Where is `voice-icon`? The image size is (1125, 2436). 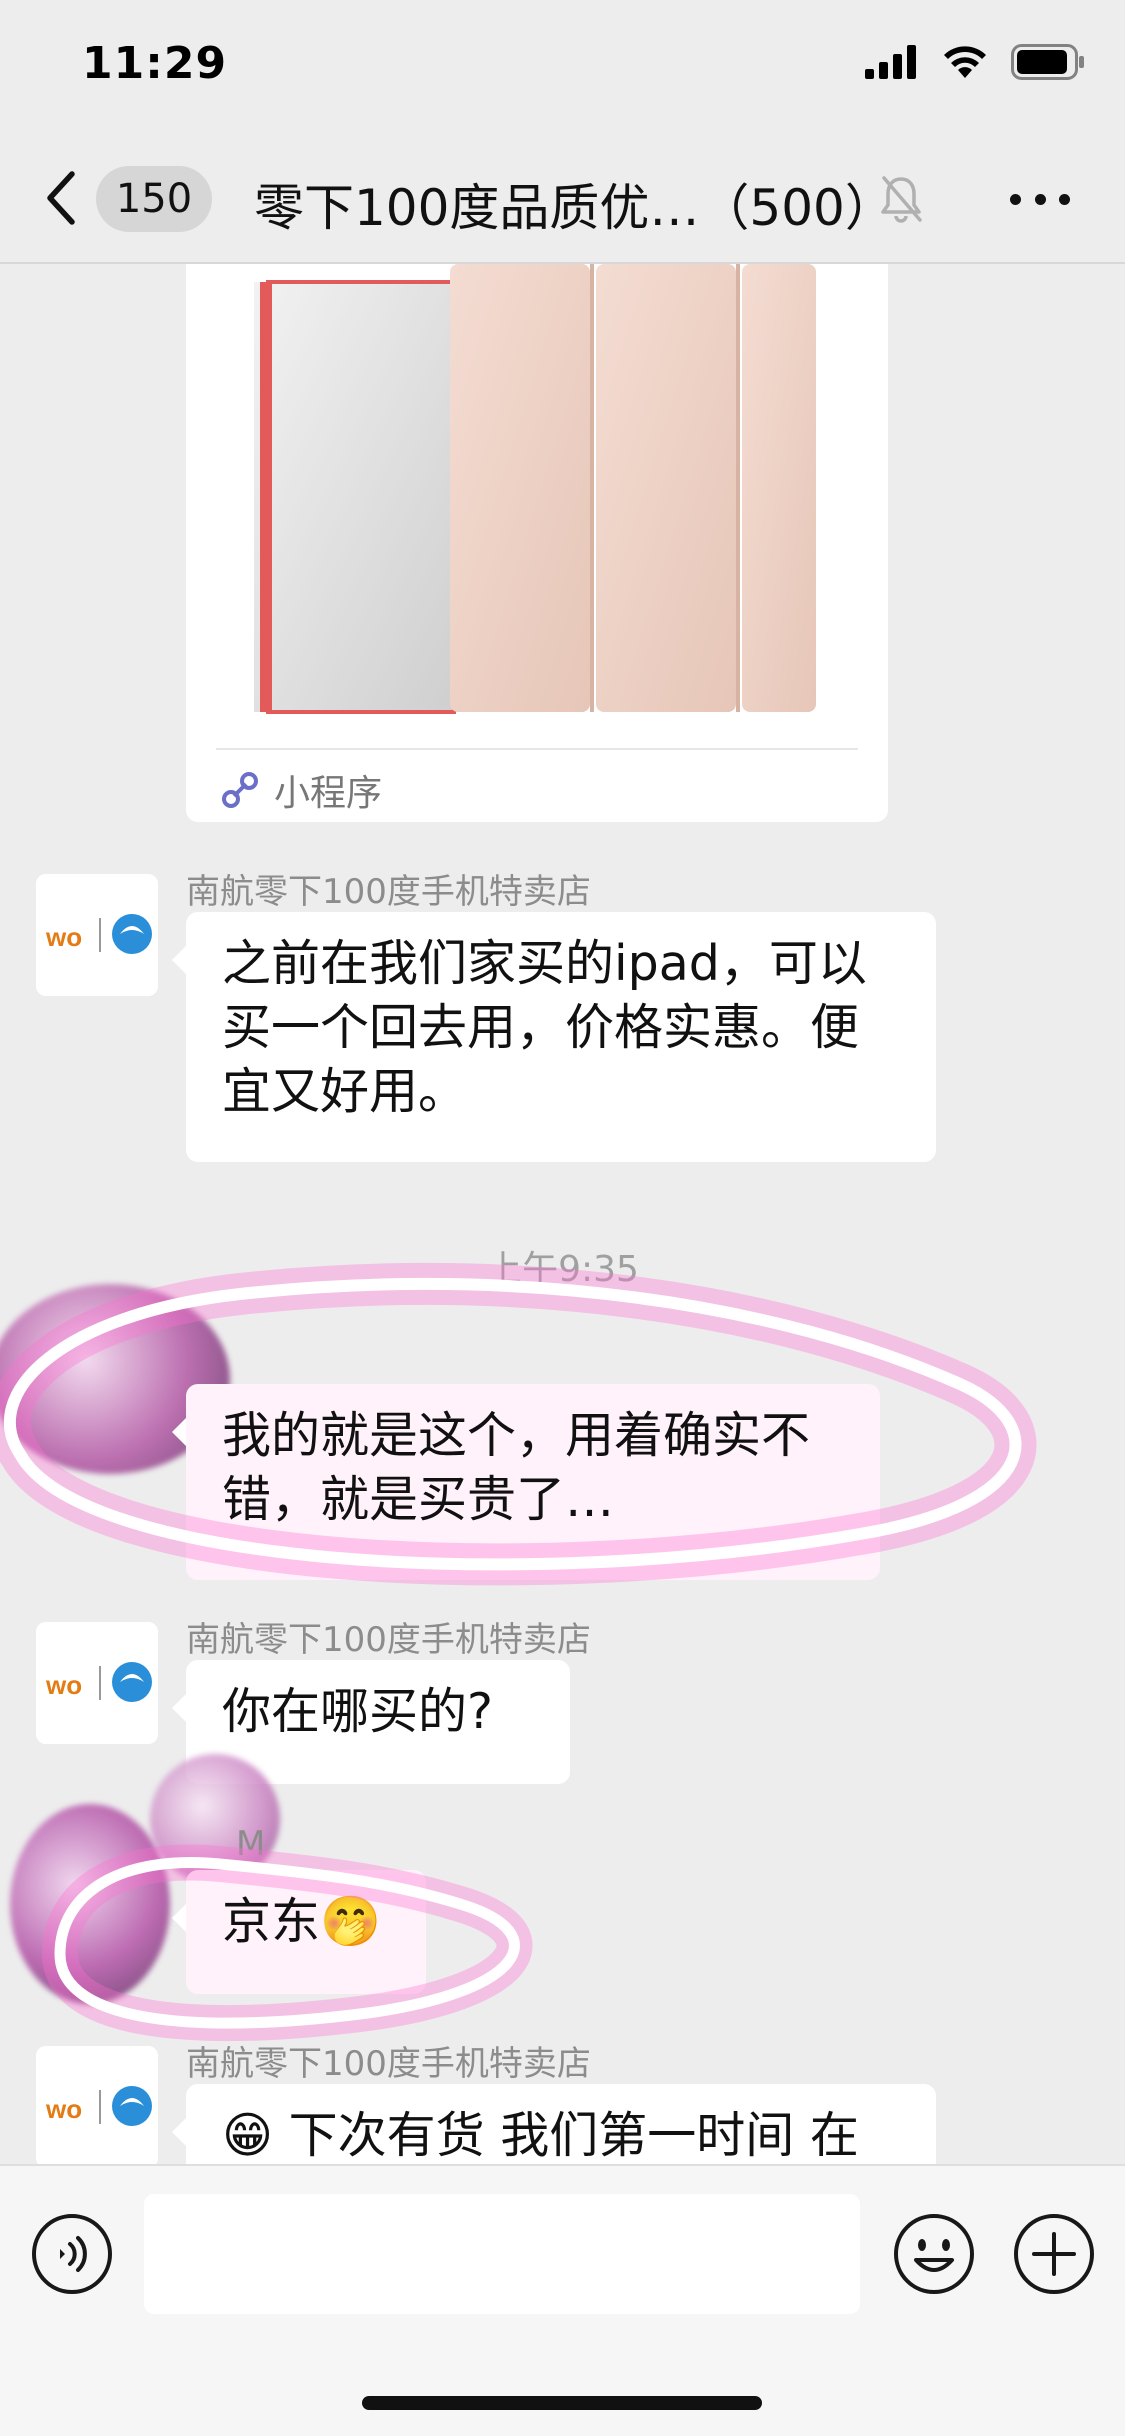
voice-icon is located at coordinates (73, 2254).